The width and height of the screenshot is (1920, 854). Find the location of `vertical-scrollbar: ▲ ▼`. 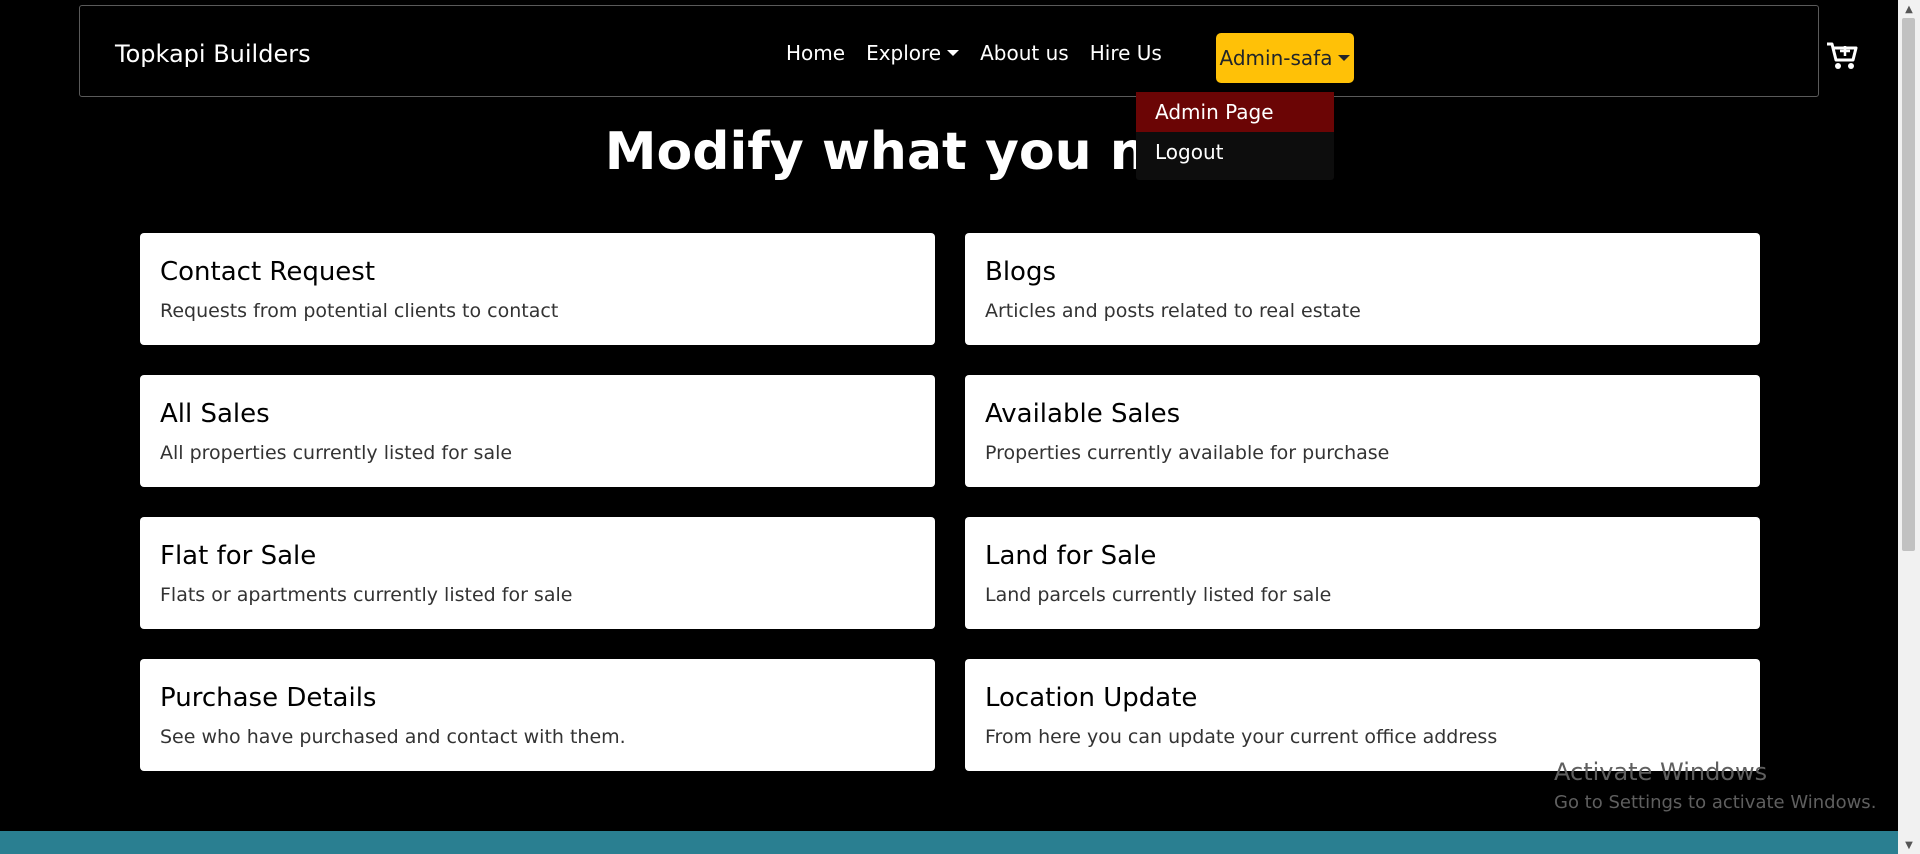

vertical-scrollbar: ▲ ▼ is located at coordinates (1909, 427).